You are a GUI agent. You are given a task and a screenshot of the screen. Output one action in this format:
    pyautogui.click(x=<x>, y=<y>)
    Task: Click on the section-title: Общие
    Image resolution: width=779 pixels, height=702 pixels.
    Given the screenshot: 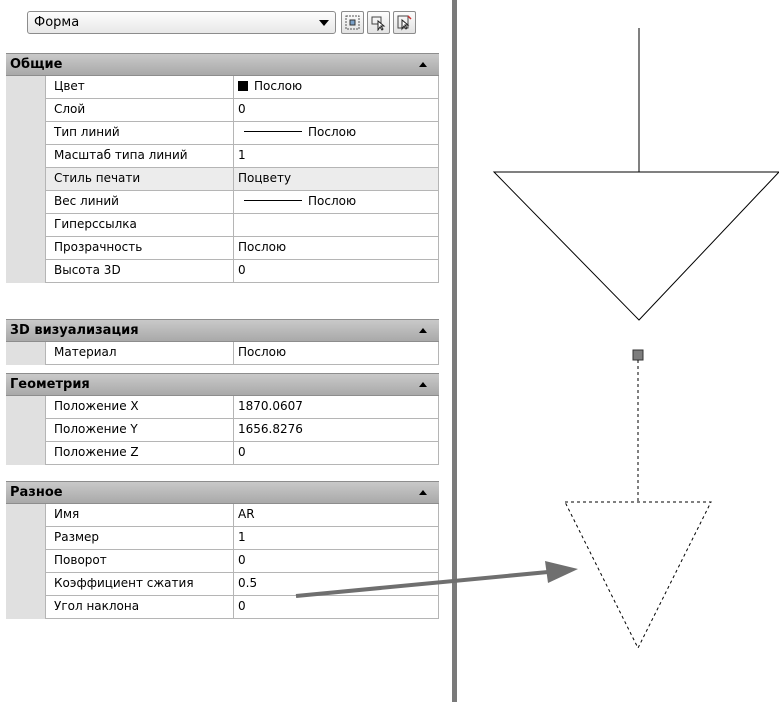 What is the action you would take?
    pyautogui.click(x=36, y=64)
    